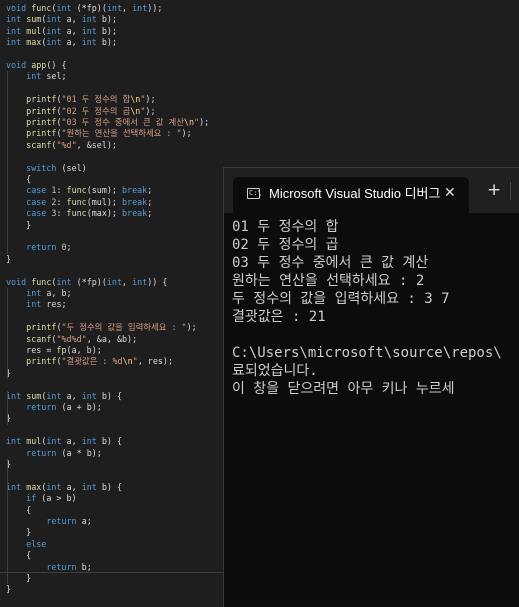  Describe the element at coordinates (351, 195) in the screenshot. I see `terminal-tab: C:\ Microsoft Visual Studio 디버그 ✕` at that location.